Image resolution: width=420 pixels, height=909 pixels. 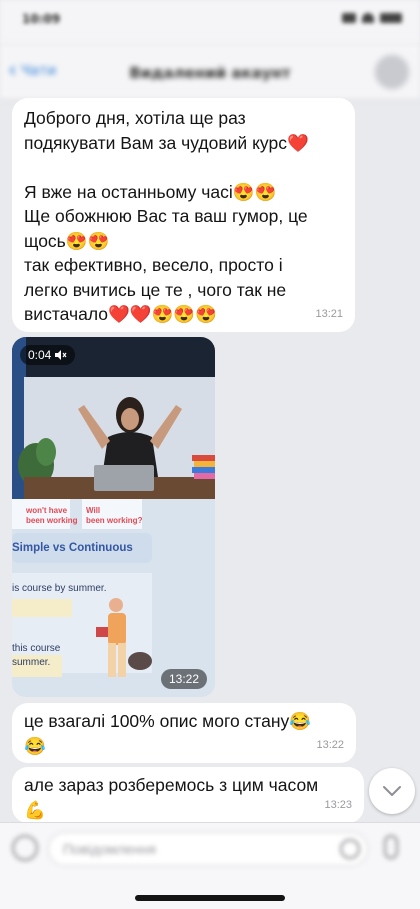 I want to click on chevron-down-icon, so click(x=392, y=791).